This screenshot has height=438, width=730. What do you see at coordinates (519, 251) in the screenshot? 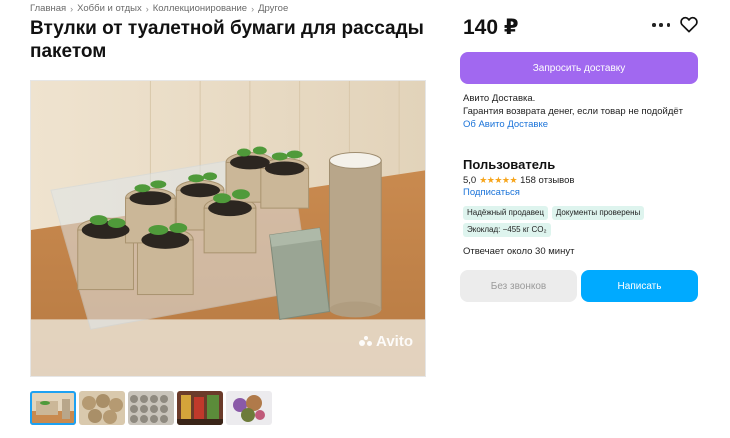
I see `reply-time: Отвечает около 30 минут` at bounding box center [519, 251].